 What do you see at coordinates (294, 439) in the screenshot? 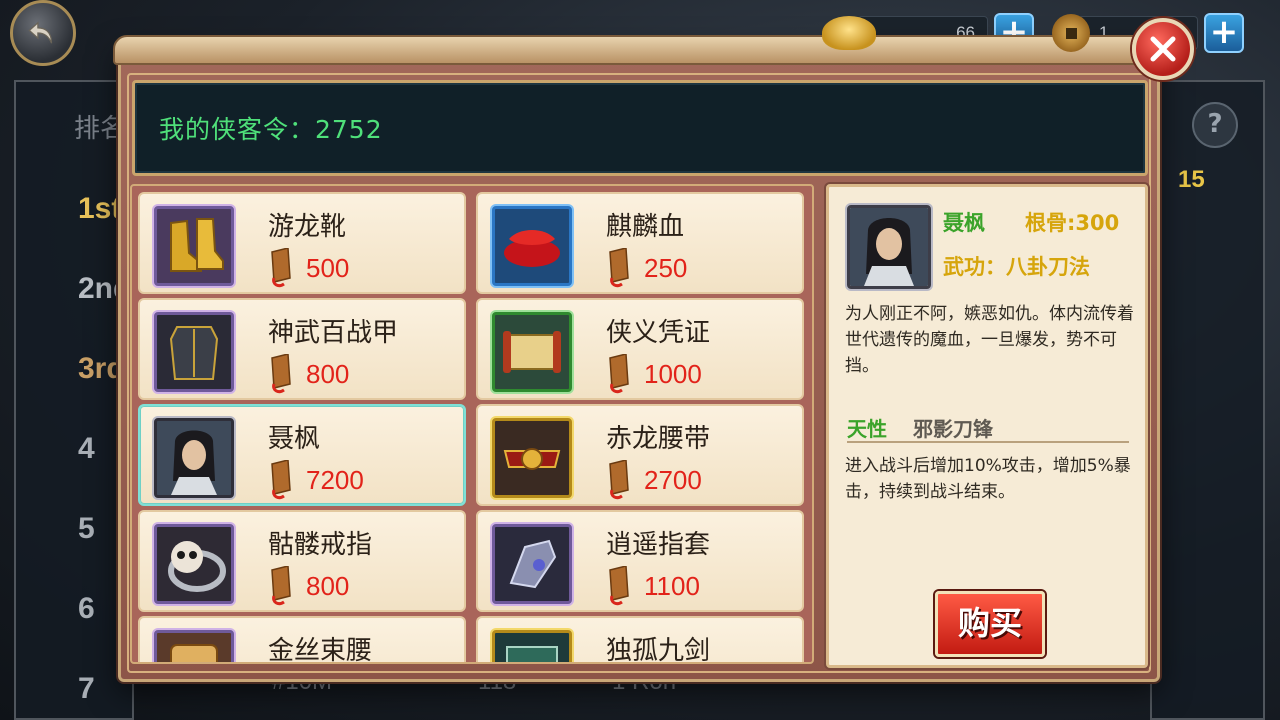
I see `item-name: 聂枫` at bounding box center [294, 439].